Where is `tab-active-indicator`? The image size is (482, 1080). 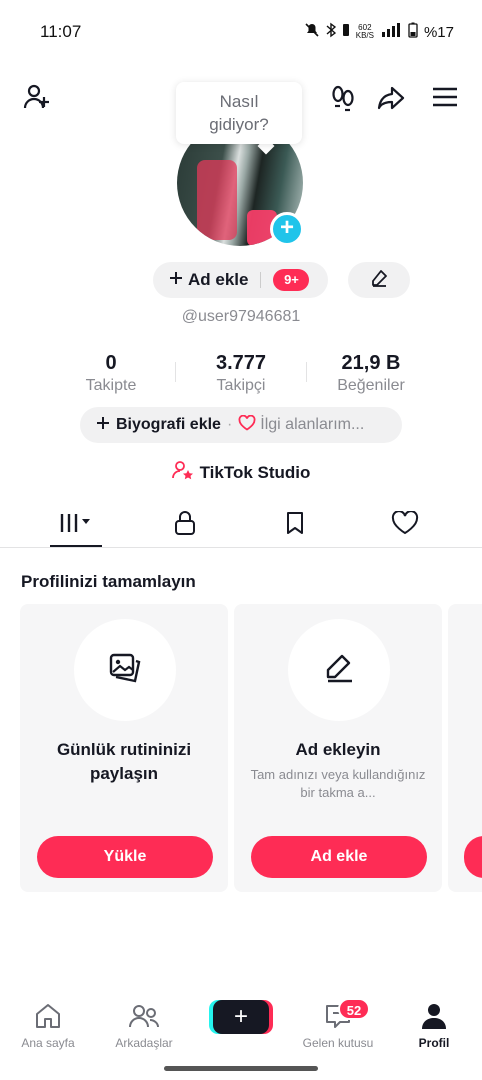
tab-active-indicator is located at coordinates (76, 546).